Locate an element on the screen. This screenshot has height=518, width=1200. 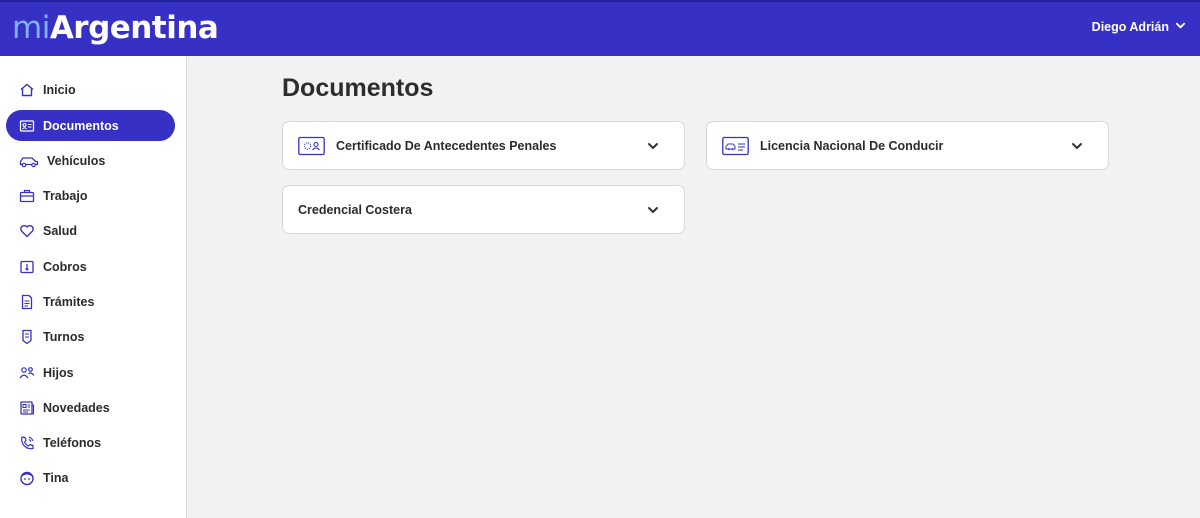
sidebar-item-novedades: Novedades is located at coordinates (90, 407).